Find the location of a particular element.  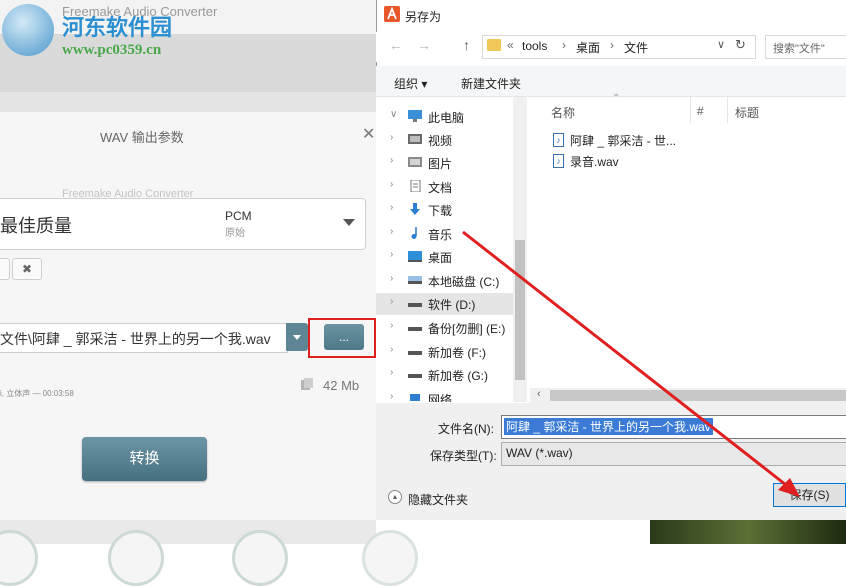

site-logo-icon is located at coordinates (28, 30).